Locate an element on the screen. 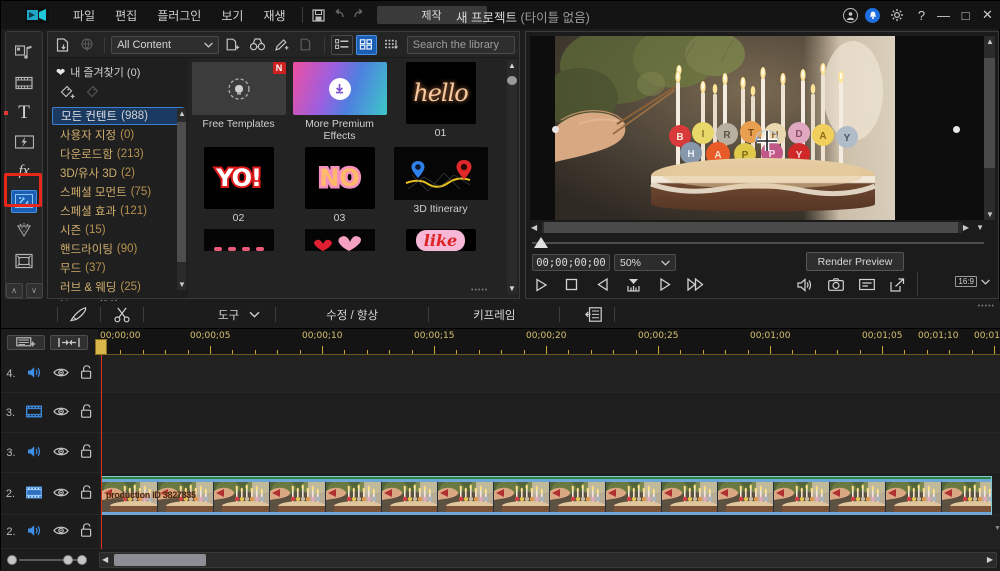 The image size is (1000, 571). import-media-icon is located at coordinates (63, 45).